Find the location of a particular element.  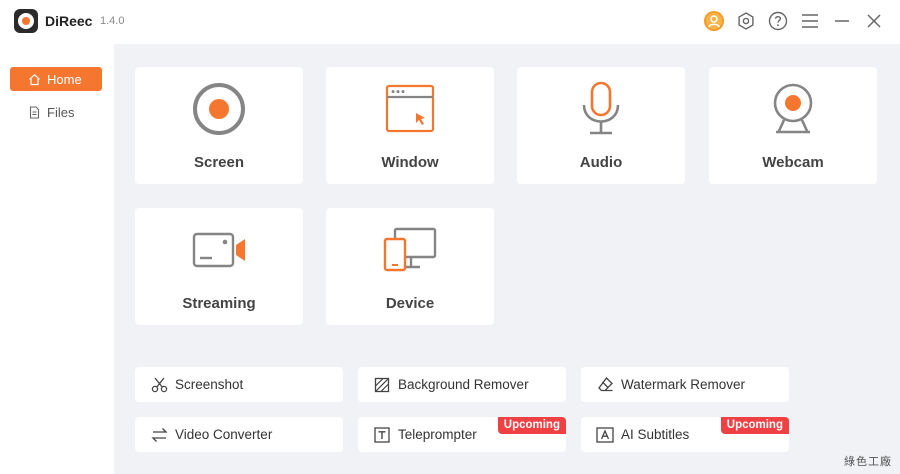

ai-subtitles-button: AI Subtitles Upcoming is located at coordinates (685, 434).